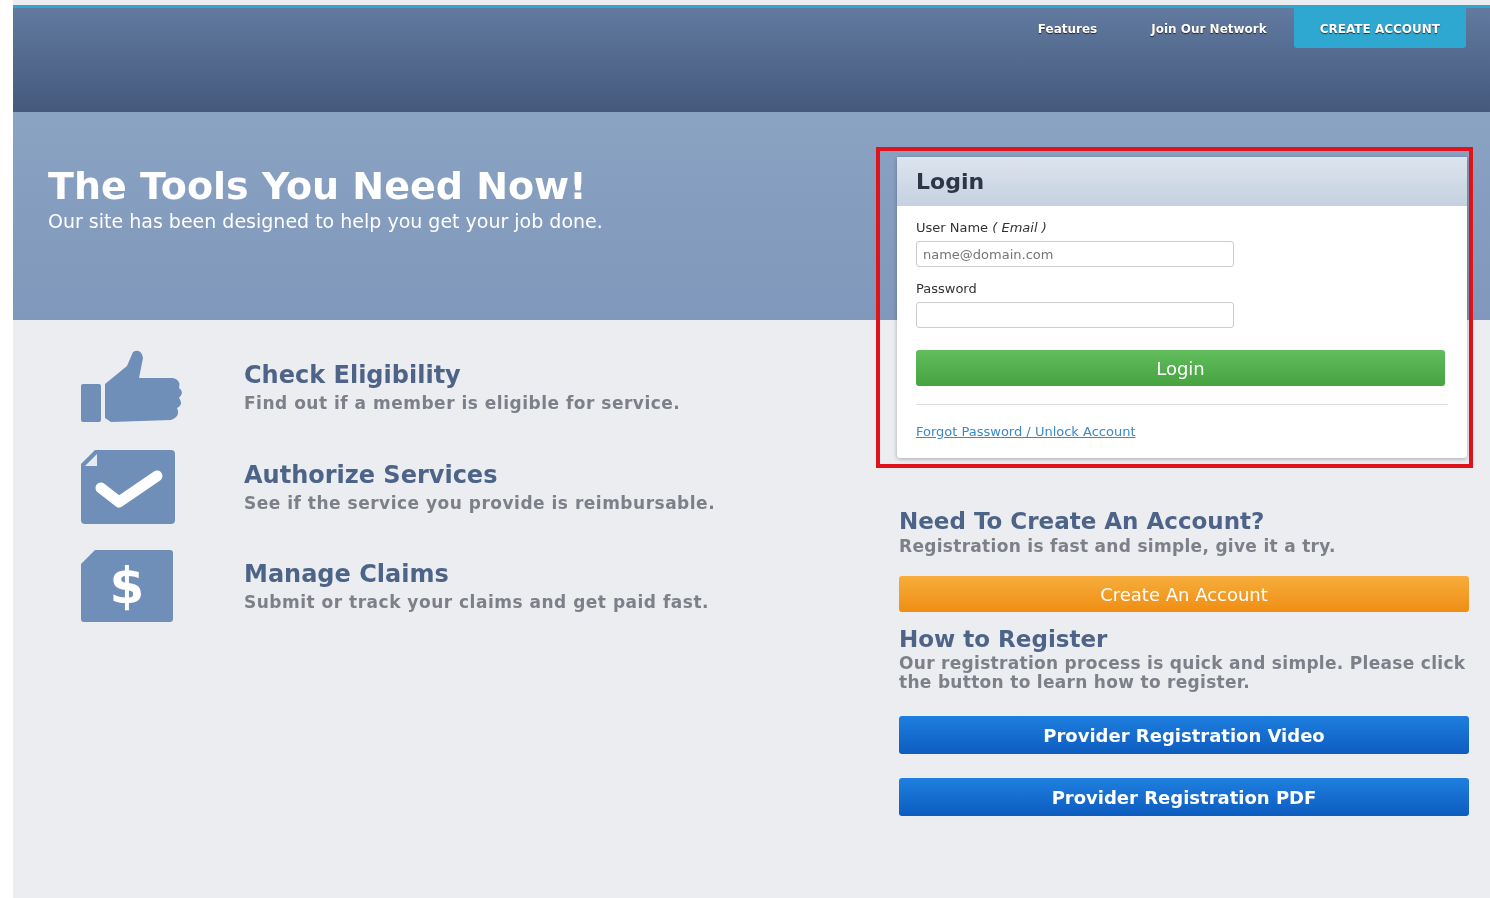 The width and height of the screenshot is (1490, 898). I want to click on hero-subtitle: Our site has been designed to help you get your job done., so click(326, 221).